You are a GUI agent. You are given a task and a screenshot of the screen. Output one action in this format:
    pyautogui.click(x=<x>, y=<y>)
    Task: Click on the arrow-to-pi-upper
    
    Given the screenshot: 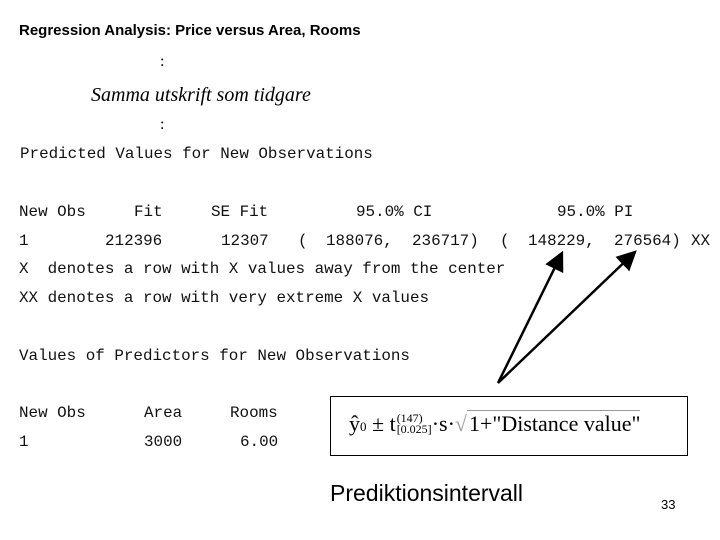 What is the action you would take?
    pyautogui.click(x=567, y=317)
    